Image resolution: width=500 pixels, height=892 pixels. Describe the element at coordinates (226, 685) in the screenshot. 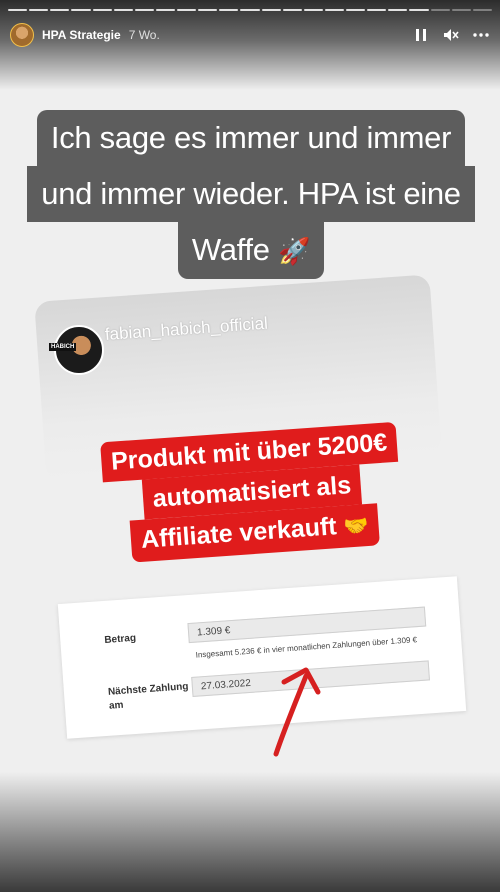

I see `next-payment-value: 27.03.2022` at that location.